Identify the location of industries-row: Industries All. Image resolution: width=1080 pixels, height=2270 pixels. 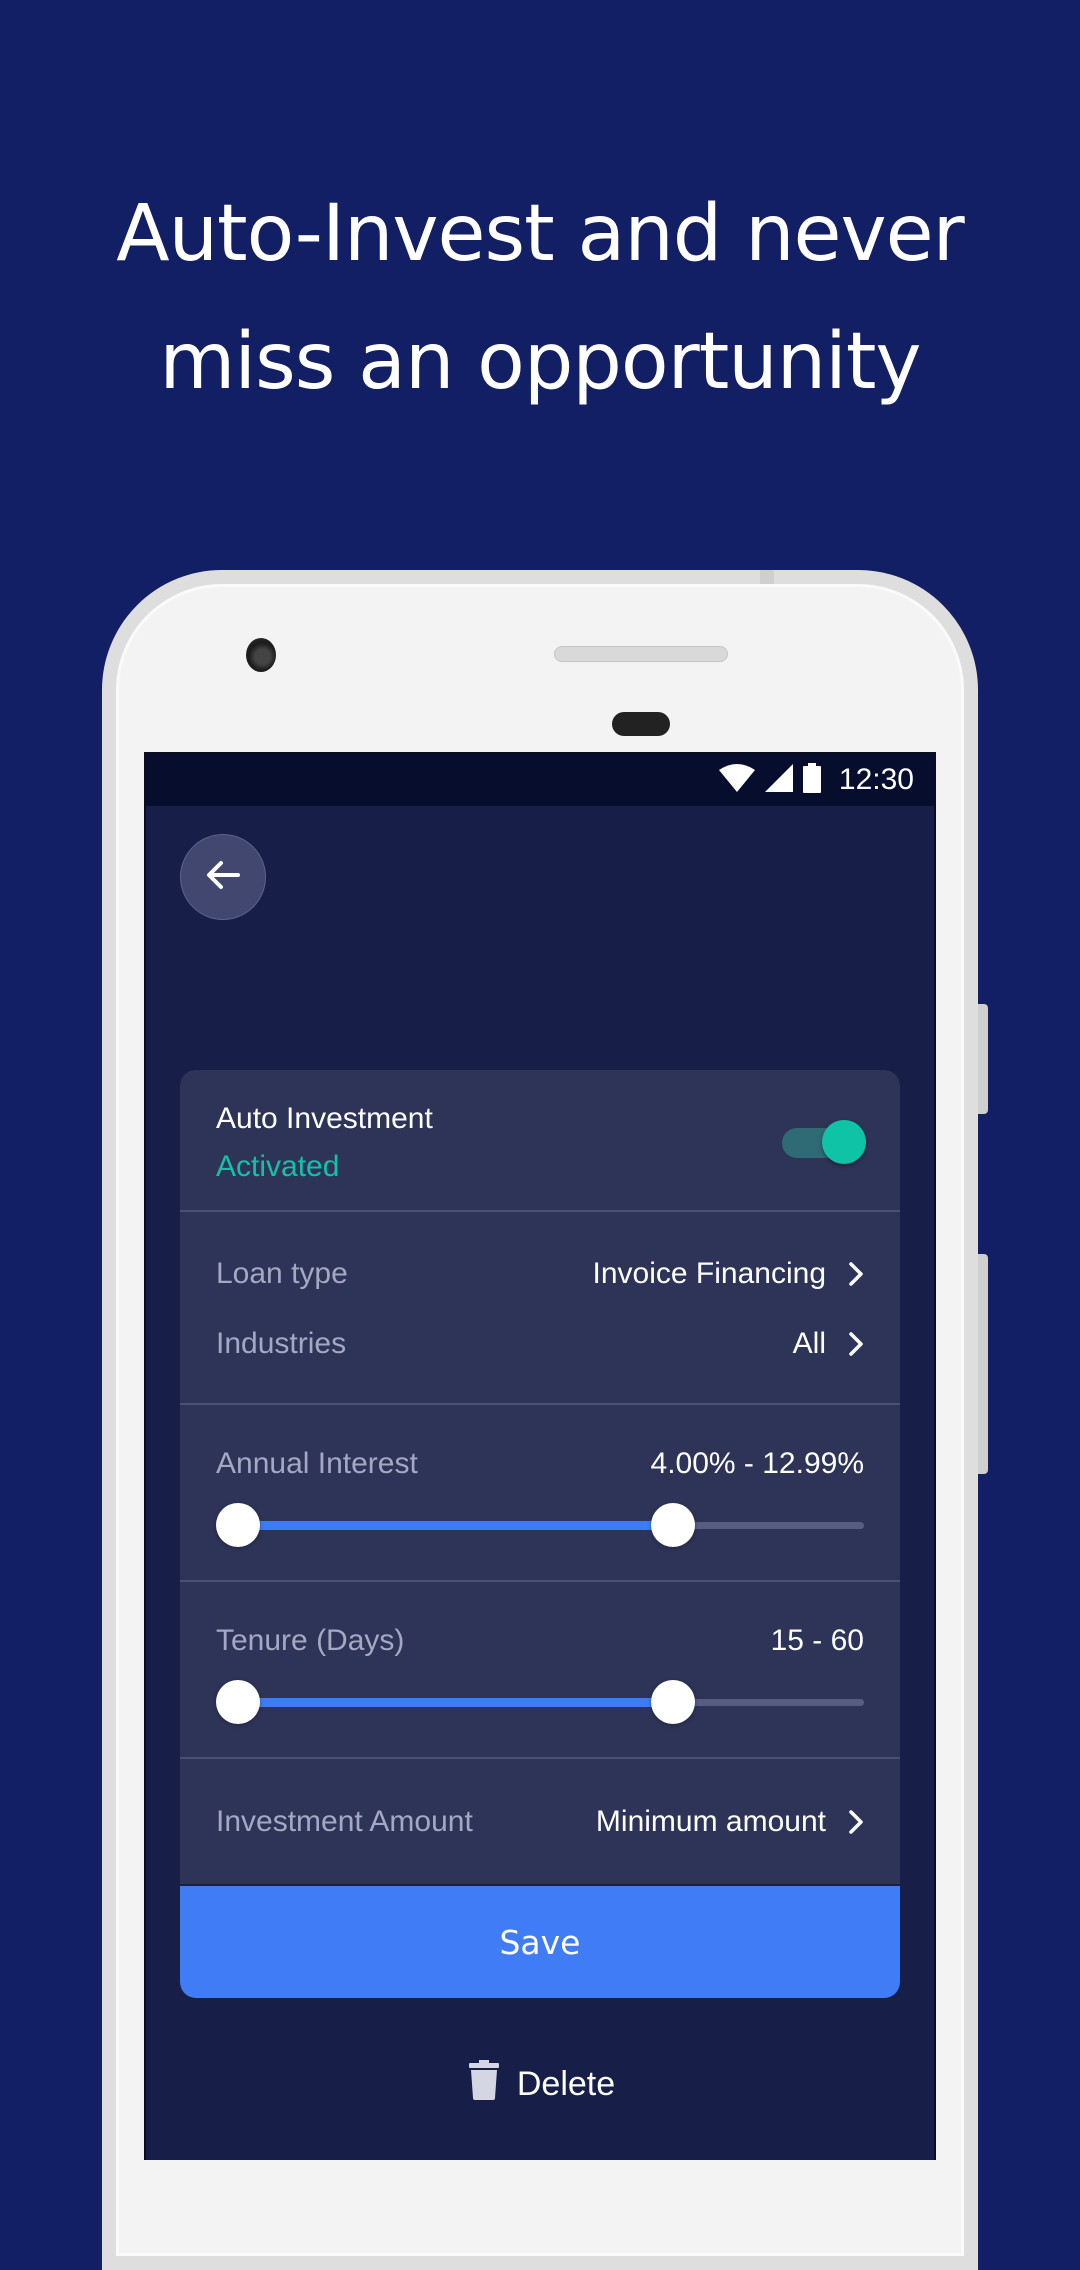
(540, 1344).